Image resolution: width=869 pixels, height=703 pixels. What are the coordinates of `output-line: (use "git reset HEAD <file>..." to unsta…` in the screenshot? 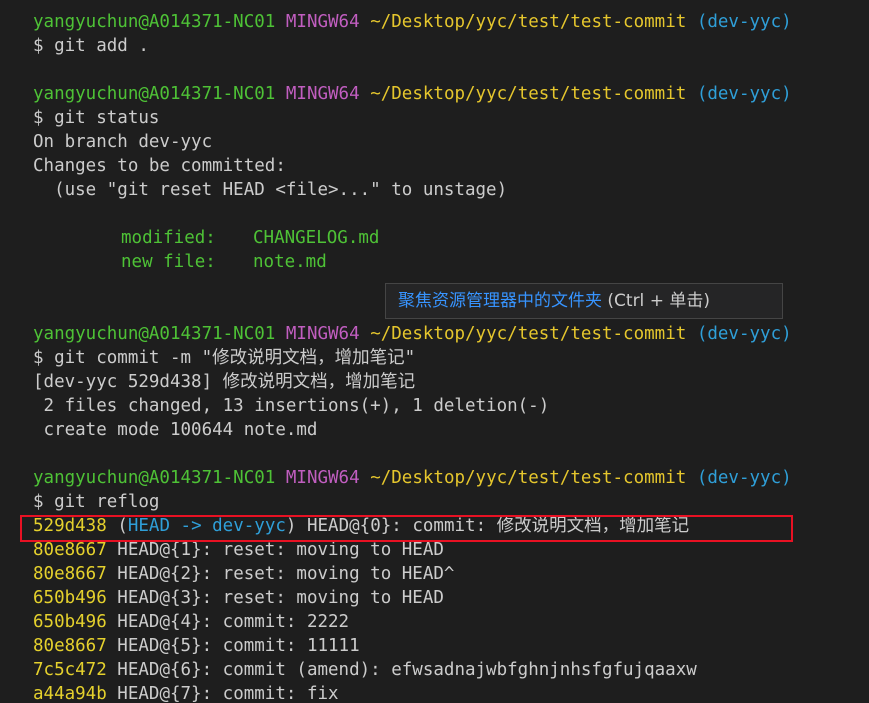 It's located at (270, 190).